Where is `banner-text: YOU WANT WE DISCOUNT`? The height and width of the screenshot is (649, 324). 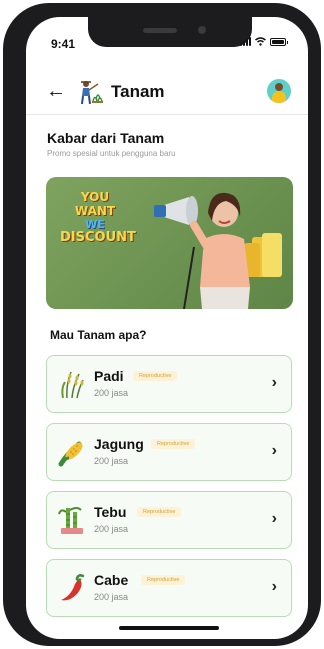
banner-text: YOU WANT WE DISCOUNT is located at coordinates (98, 218).